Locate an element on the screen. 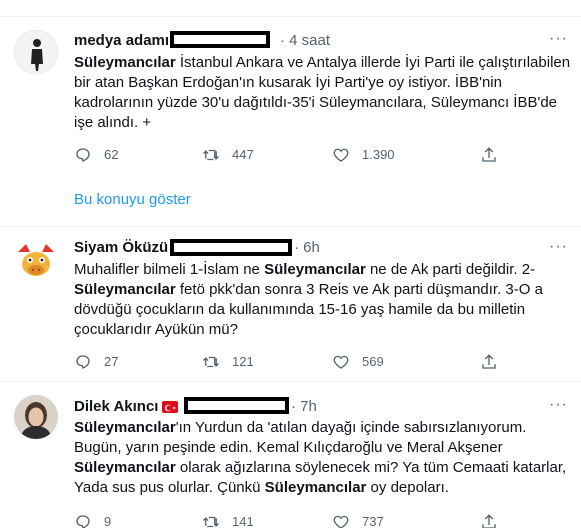 The width and height of the screenshot is (581, 528). reply-button: 27 is located at coordinates (96, 362).